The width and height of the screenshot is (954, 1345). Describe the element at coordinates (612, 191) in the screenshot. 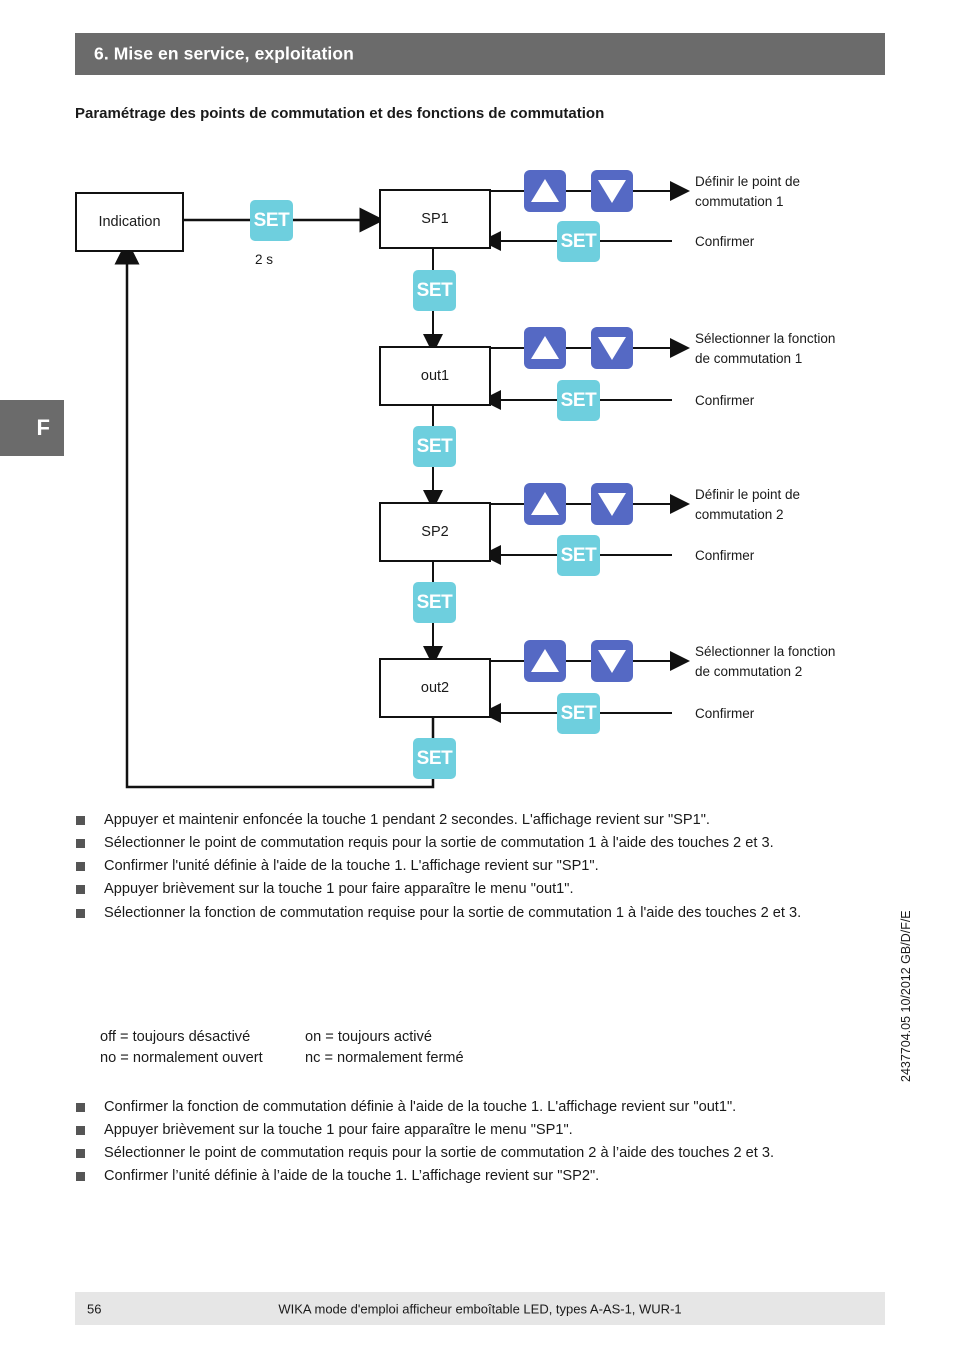

I see `down-arrow-button-sp1` at that location.